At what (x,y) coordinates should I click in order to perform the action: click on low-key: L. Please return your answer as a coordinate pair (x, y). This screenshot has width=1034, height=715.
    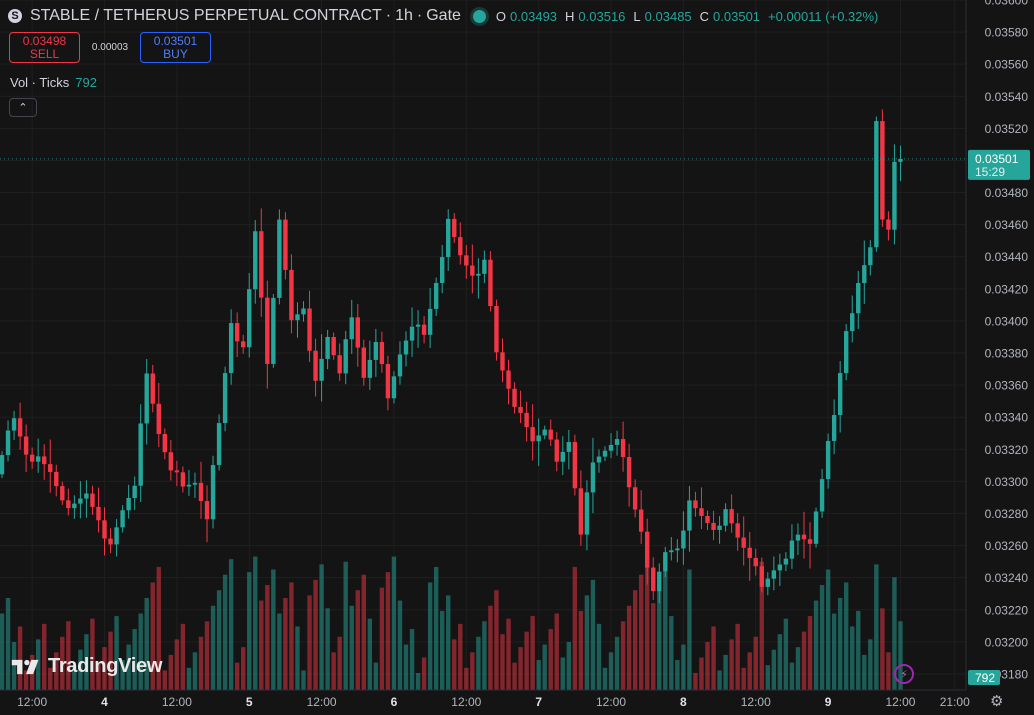
    Looking at the image, I should click on (637, 16).